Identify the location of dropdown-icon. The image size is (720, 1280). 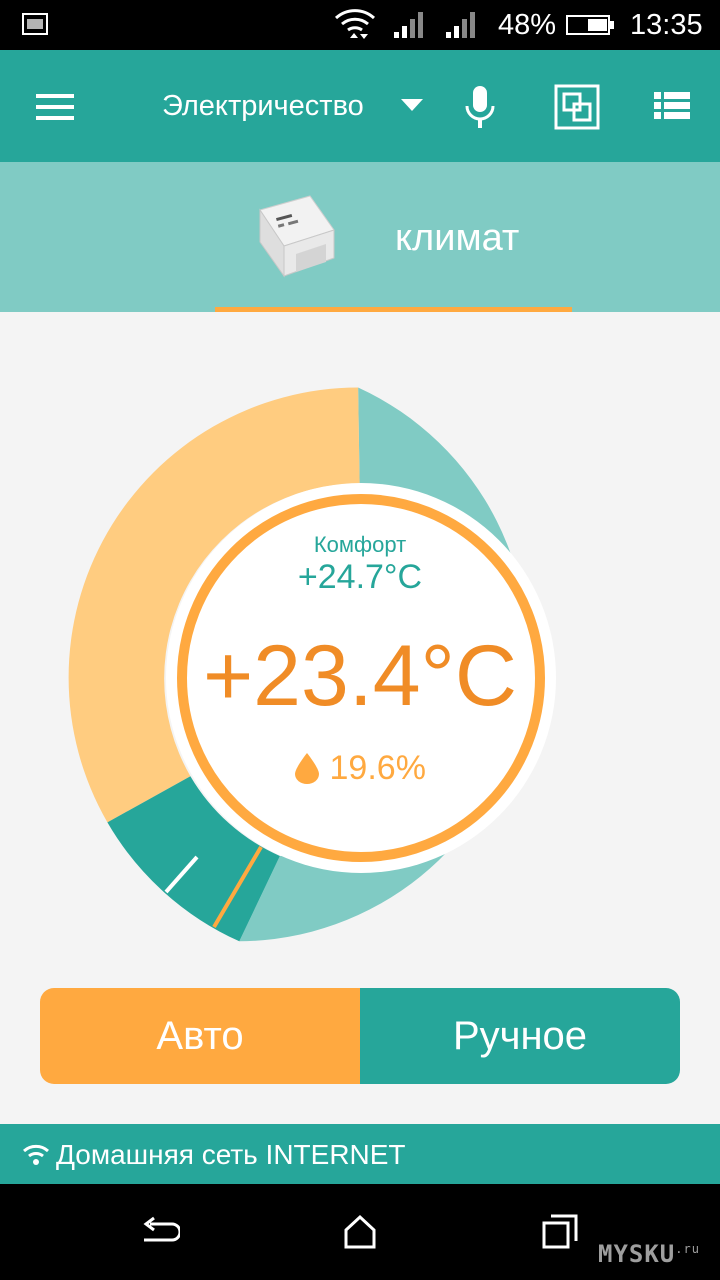
(412, 105).